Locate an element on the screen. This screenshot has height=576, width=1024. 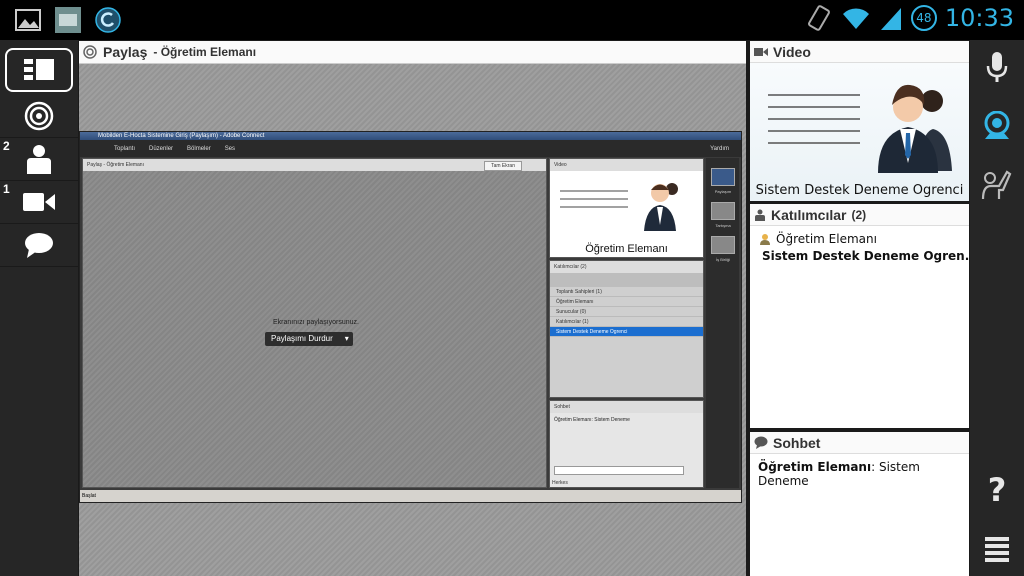
attendee-row: Öğretim Elemanı is located at coordinates (859, 238).